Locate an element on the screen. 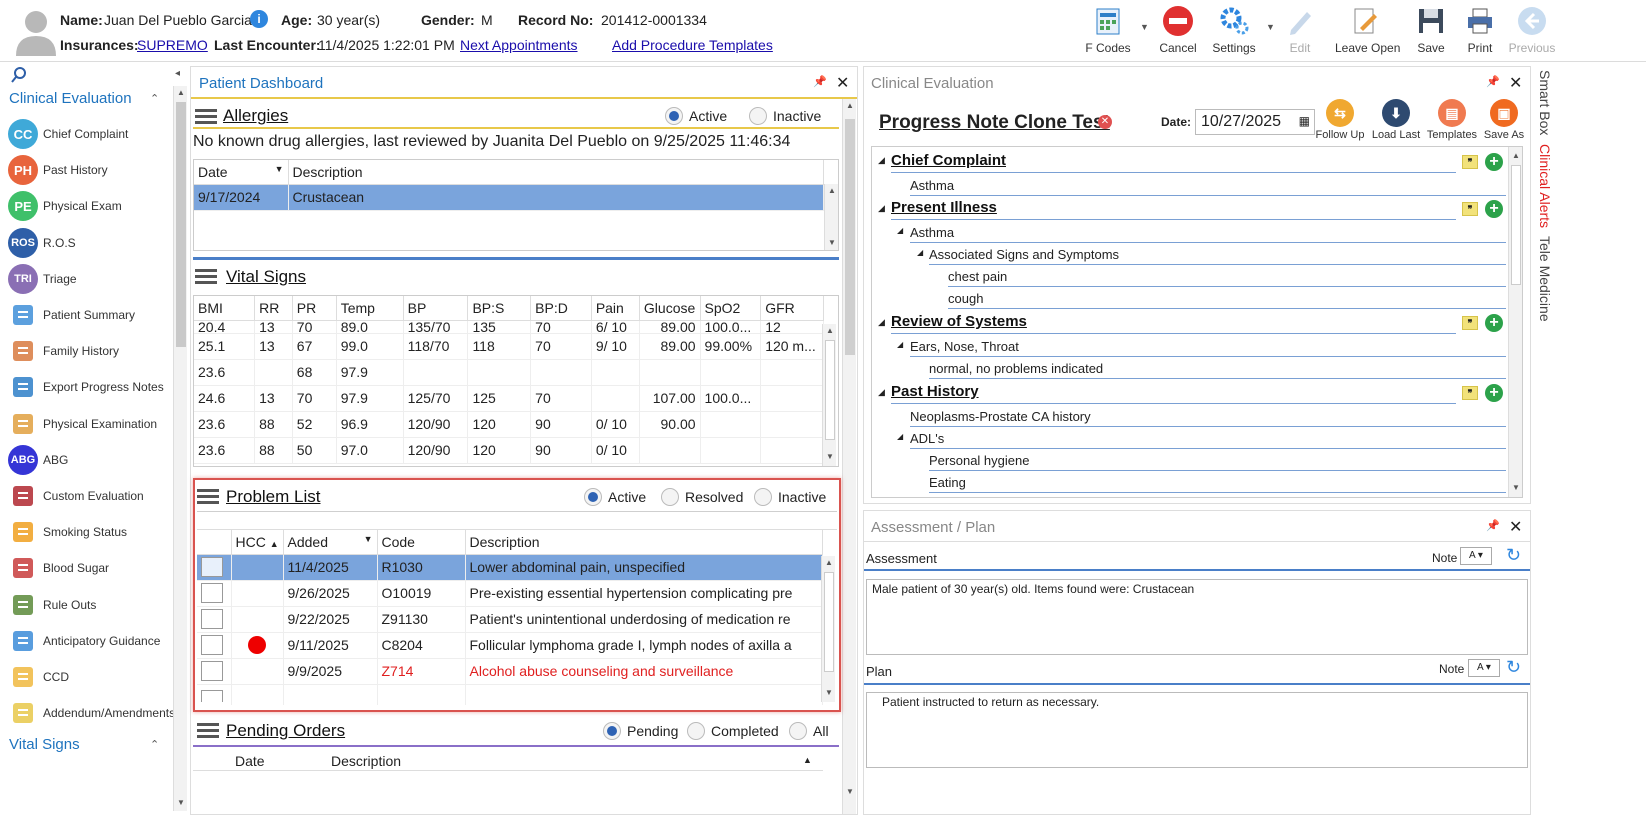 Image resolution: width=1646 pixels, height=815 pixels. collapse-nav-icon: ◂ is located at coordinates (177, 73).